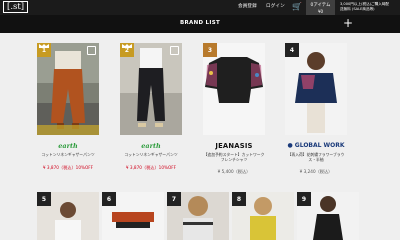 Image resolution: width=400 pixels, height=240 pixels. I want to click on product-card: 9, so click(328, 216).